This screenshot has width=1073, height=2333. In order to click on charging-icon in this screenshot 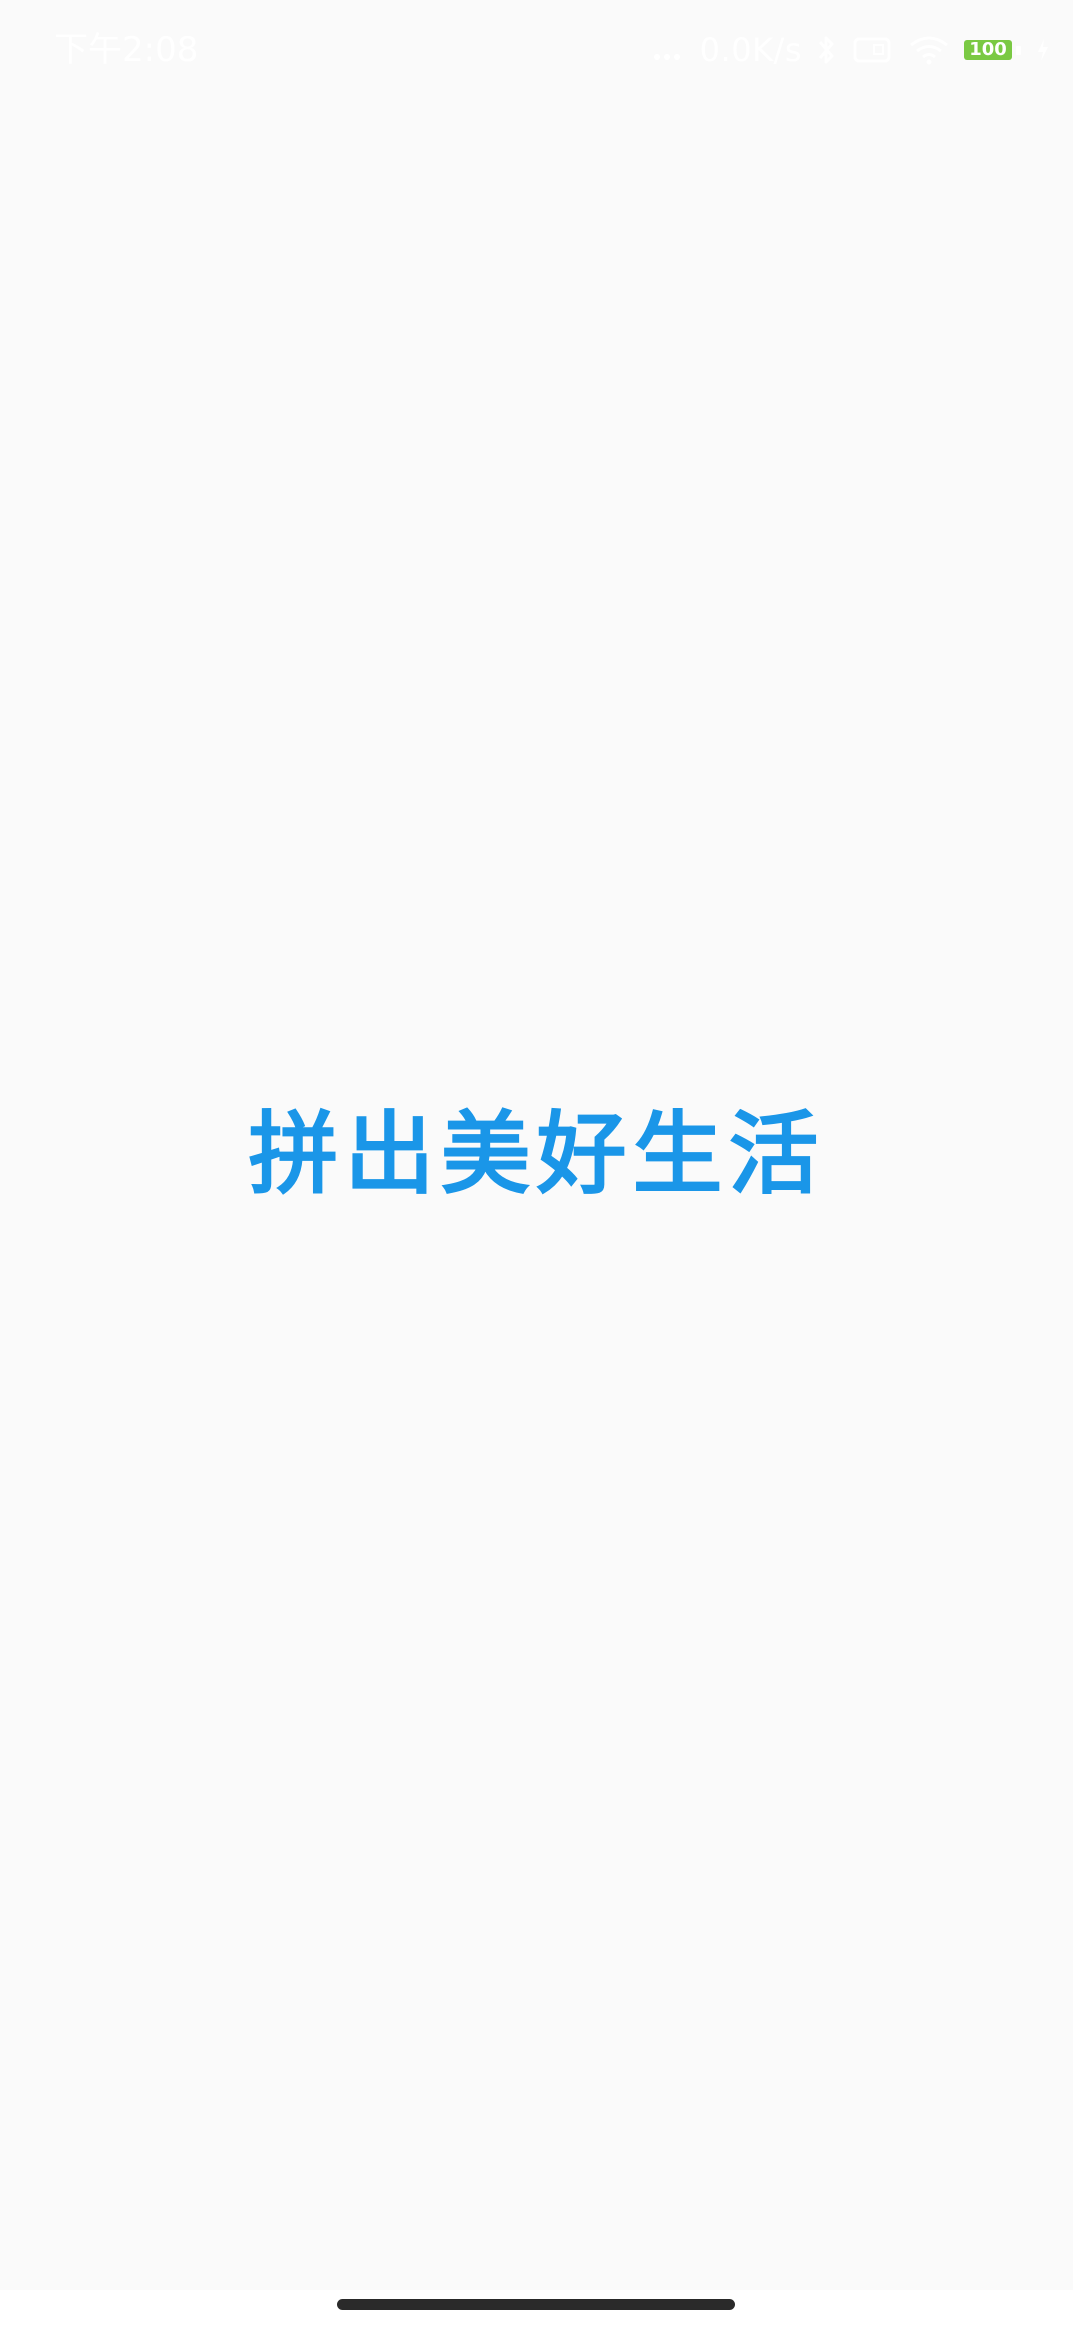, I will do `click(1043, 50)`.